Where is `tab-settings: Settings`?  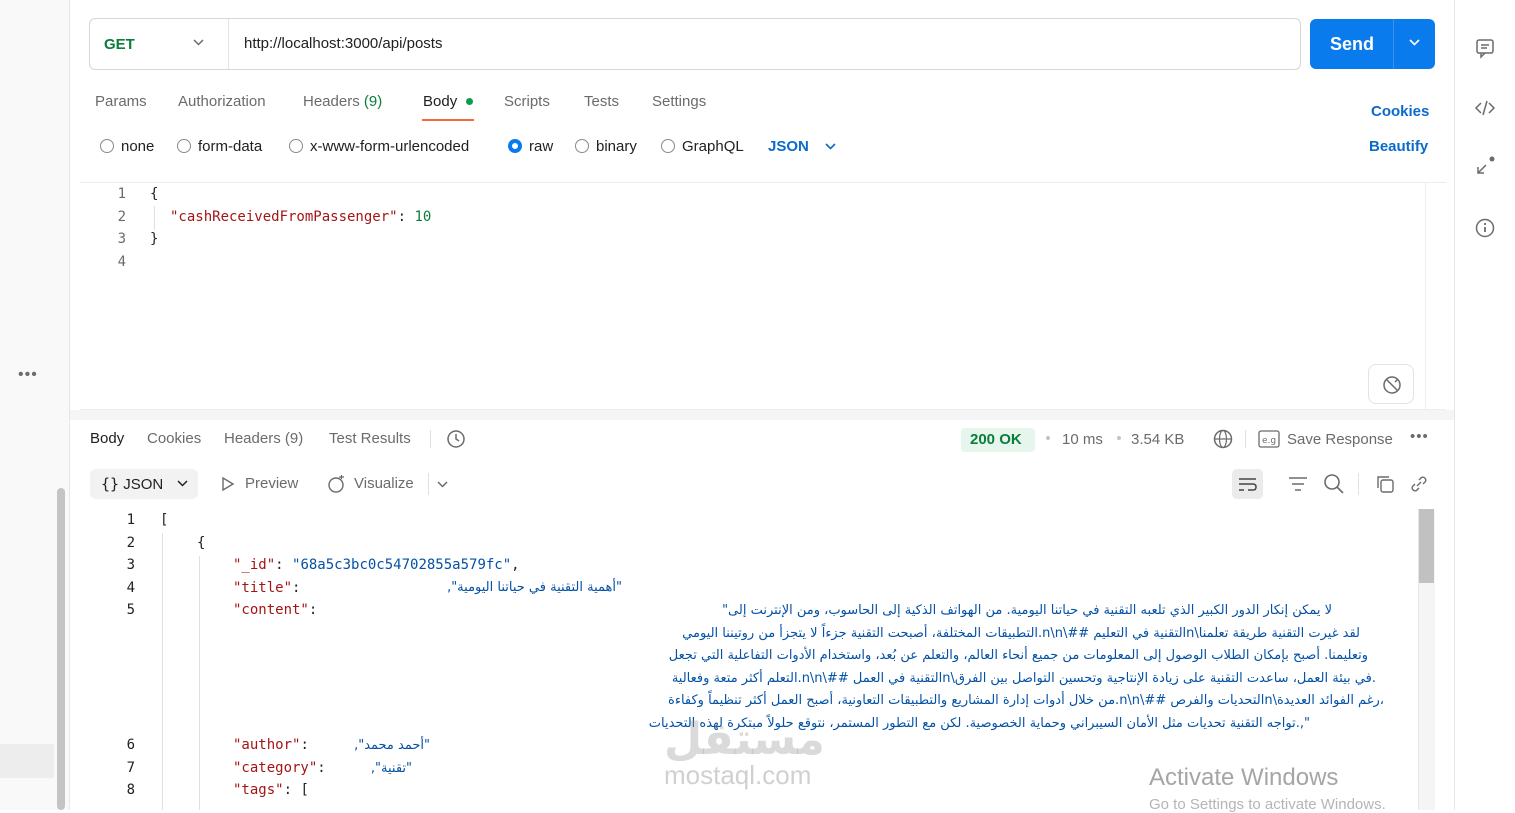 tab-settings: Settings is located at coordinates (679, 101).